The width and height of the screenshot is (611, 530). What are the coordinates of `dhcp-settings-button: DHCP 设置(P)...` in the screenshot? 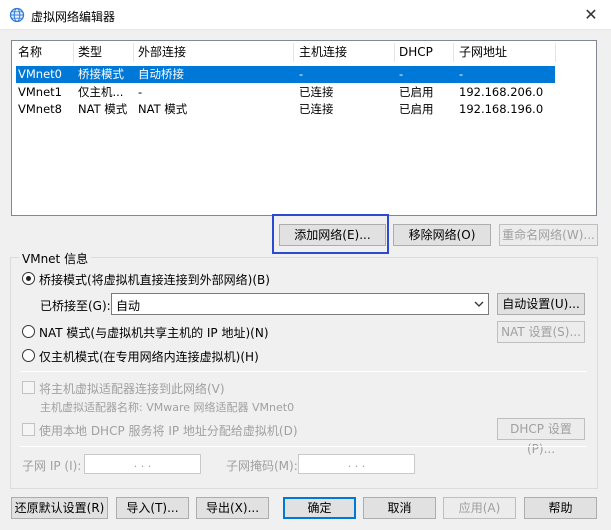 It's located at (541, 437).